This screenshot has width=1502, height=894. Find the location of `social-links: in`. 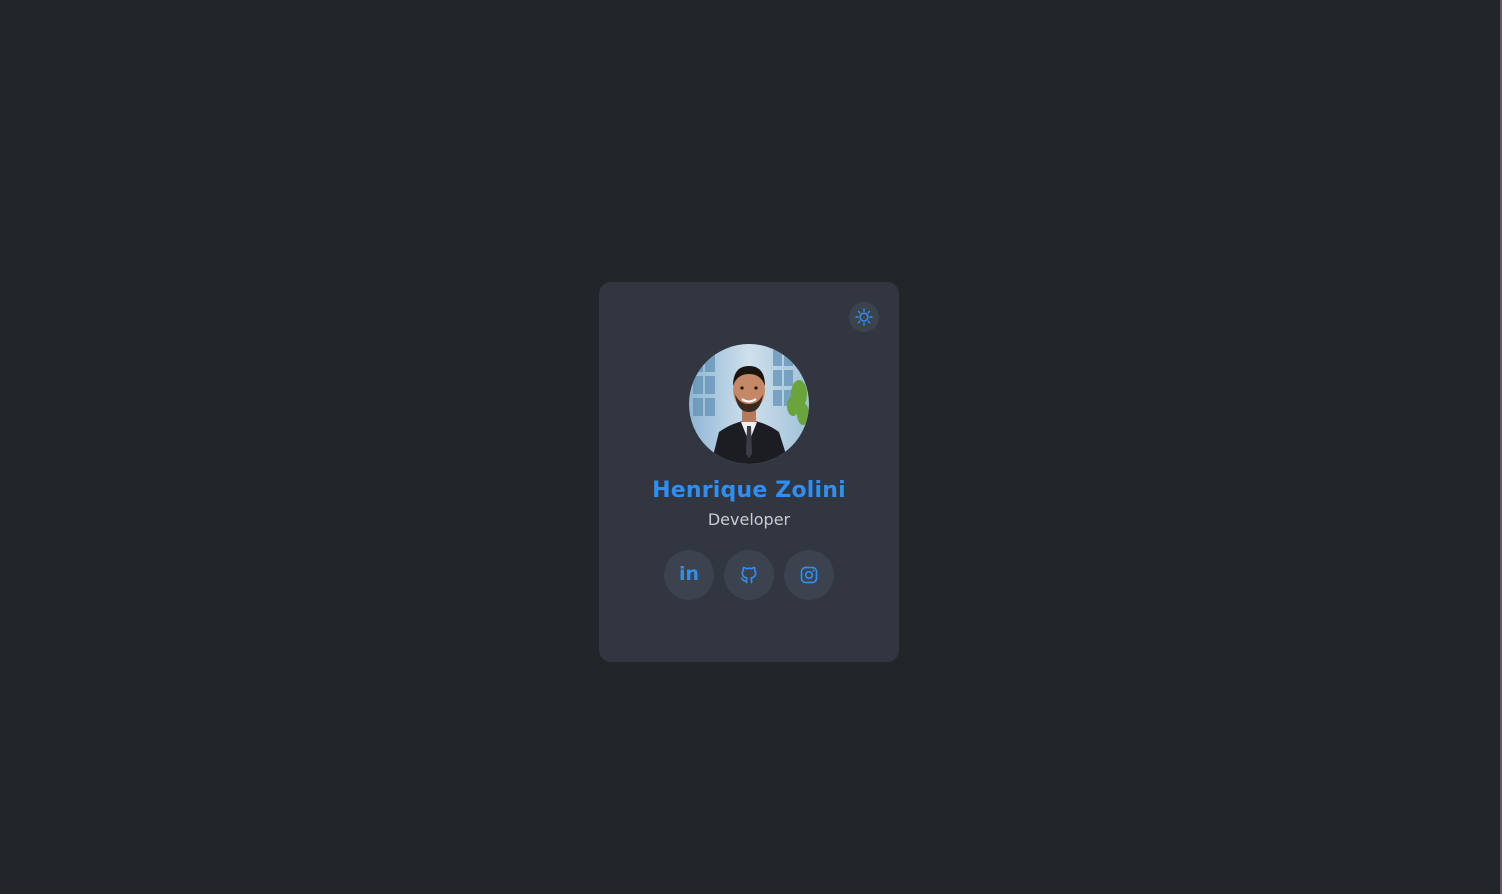

social-links: in is located at coordinates (749, 575).